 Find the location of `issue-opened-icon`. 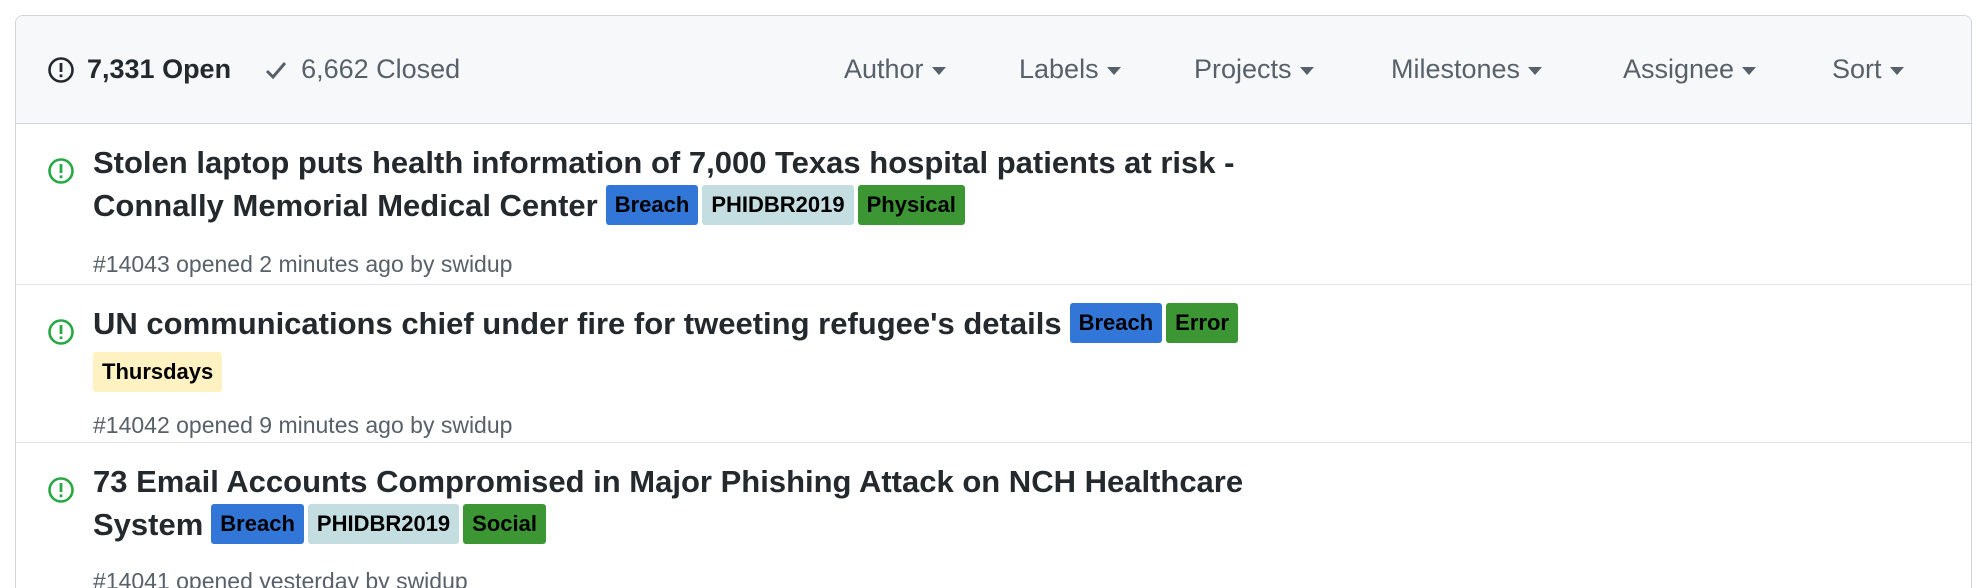

issue-opened-icon is located at coordinates (61, 70).